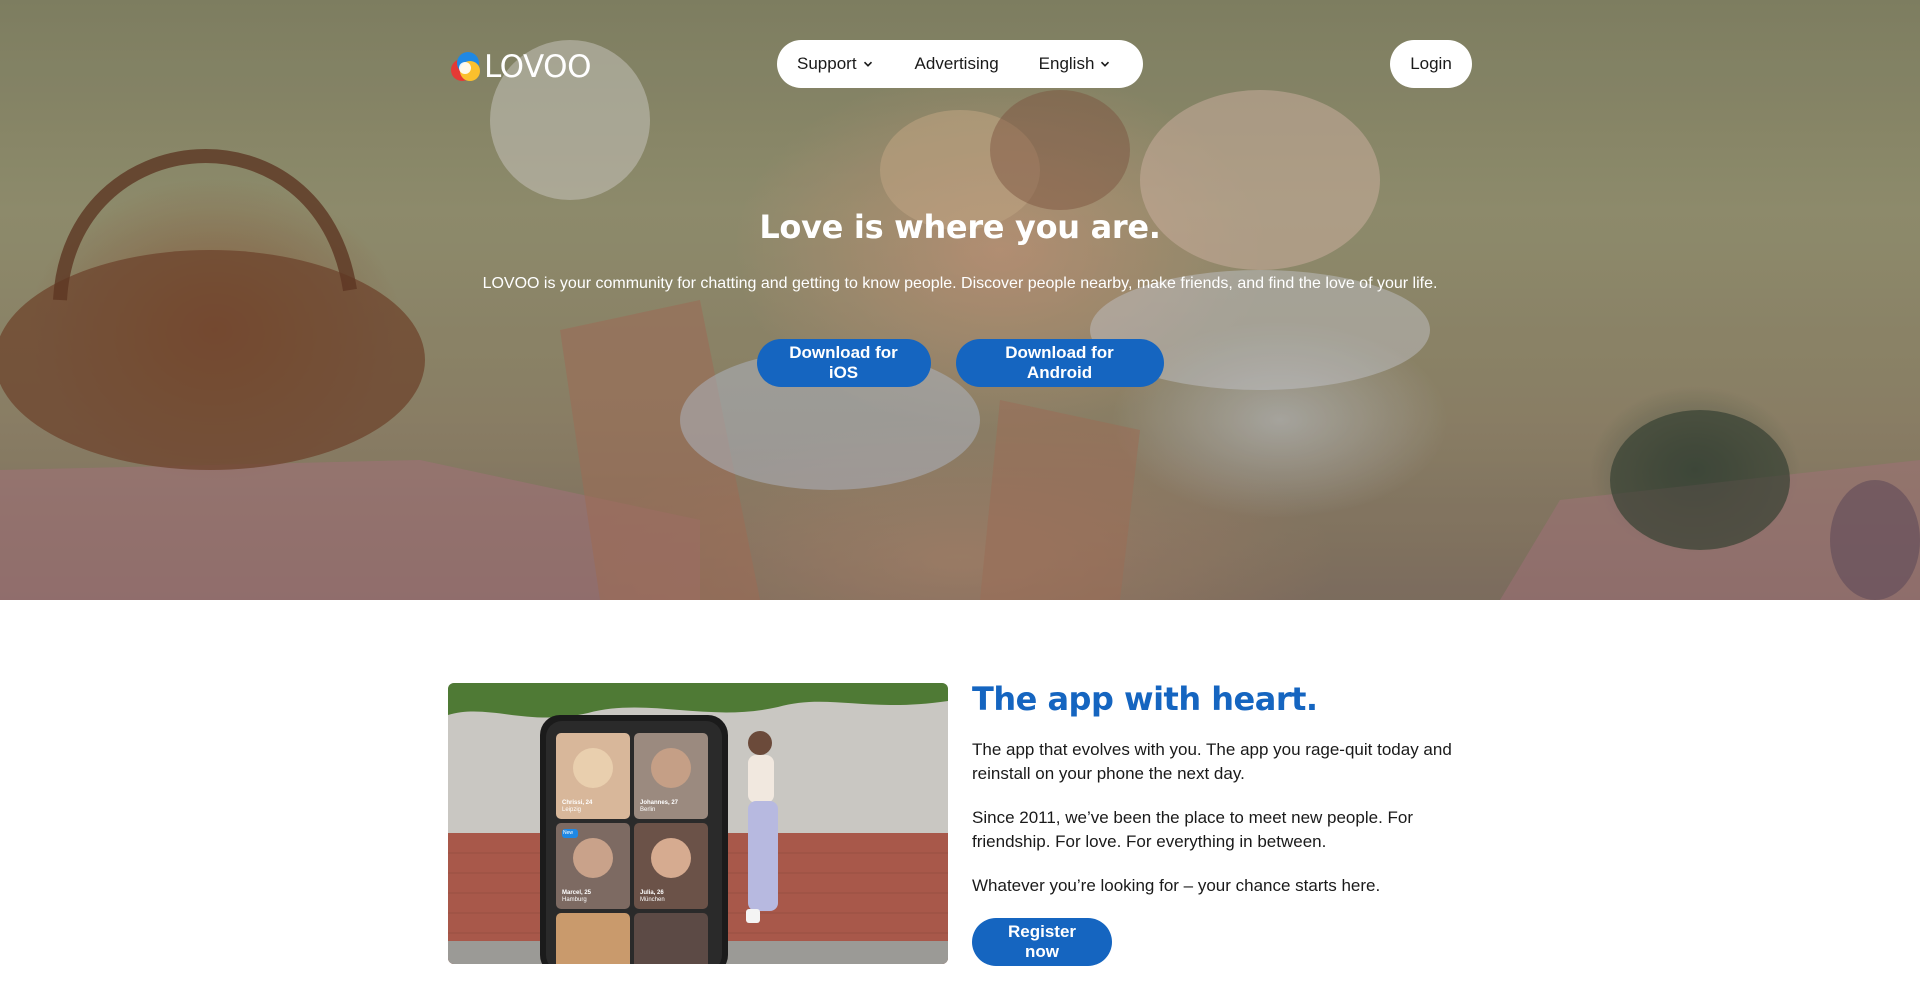 The width and height of the screenshot is (1920, 993). I want to click on phone-profile-city: Leipzig, so click(572, 810).